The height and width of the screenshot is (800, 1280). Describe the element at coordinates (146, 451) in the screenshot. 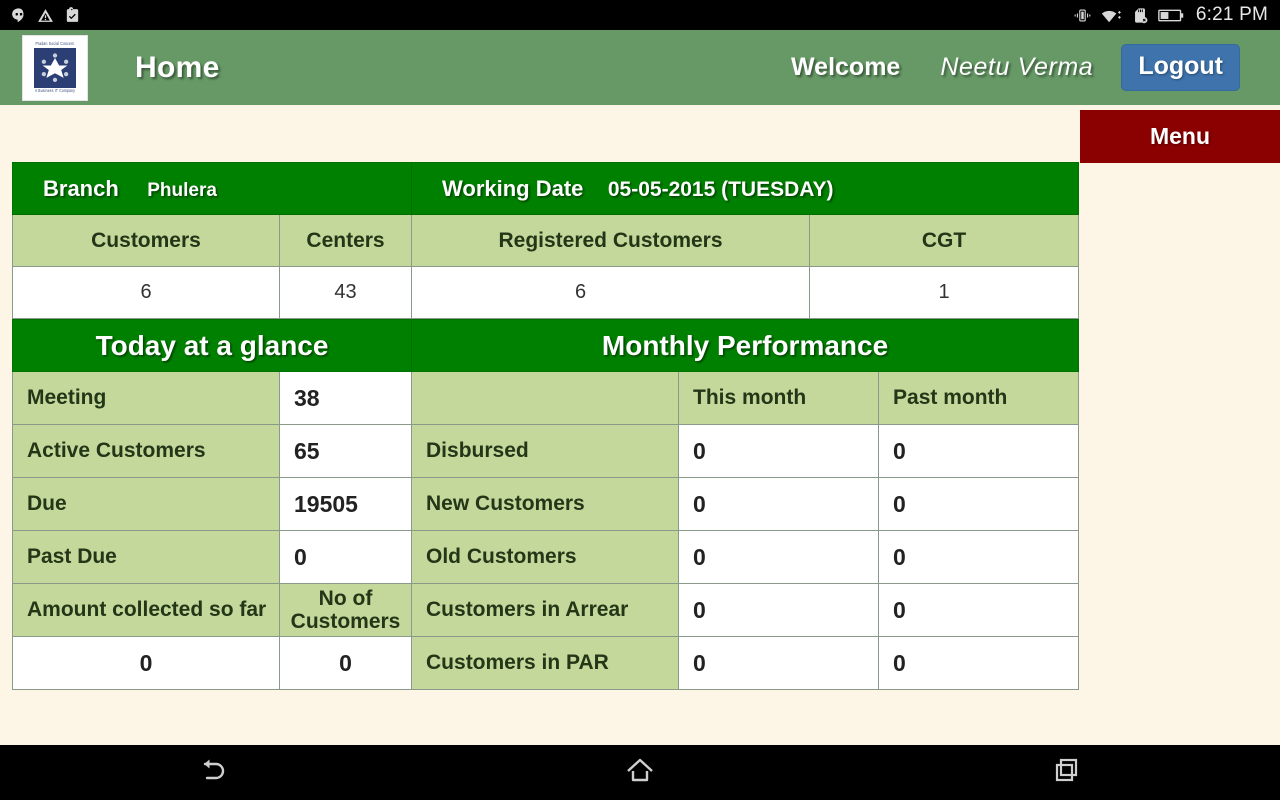

I see `today-label-active-customers: Active Customers` at that location.